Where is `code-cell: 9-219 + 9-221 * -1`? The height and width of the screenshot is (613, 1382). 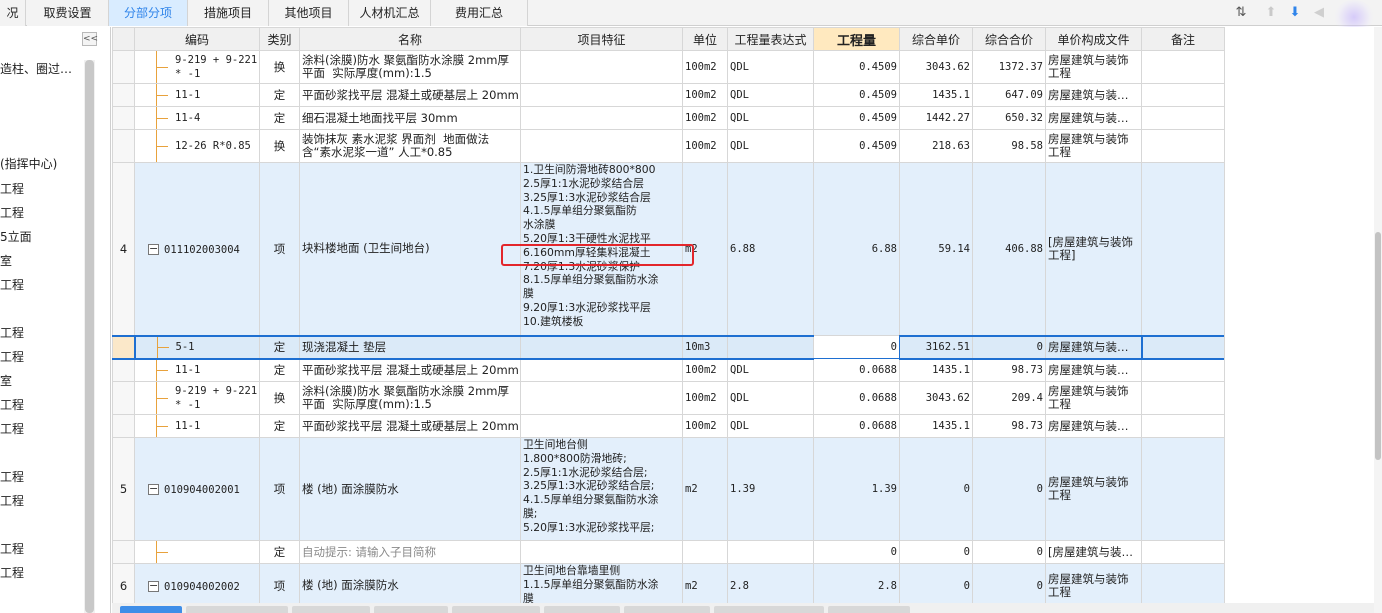 code-cell: 9-219 + 9-221 * -1 is located at coordinates (197, 398).